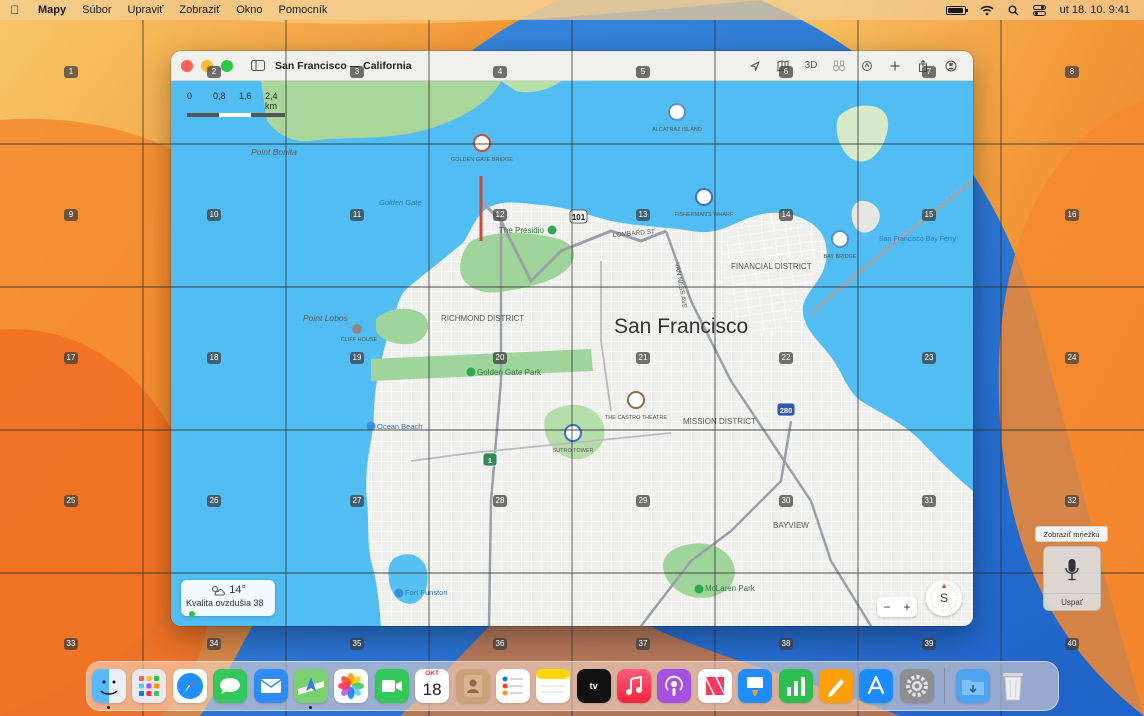 Image resolution: width=1144 pixels, height=716 pixels. I want to click on menu-edit: Upraviť, so click(145, 10).